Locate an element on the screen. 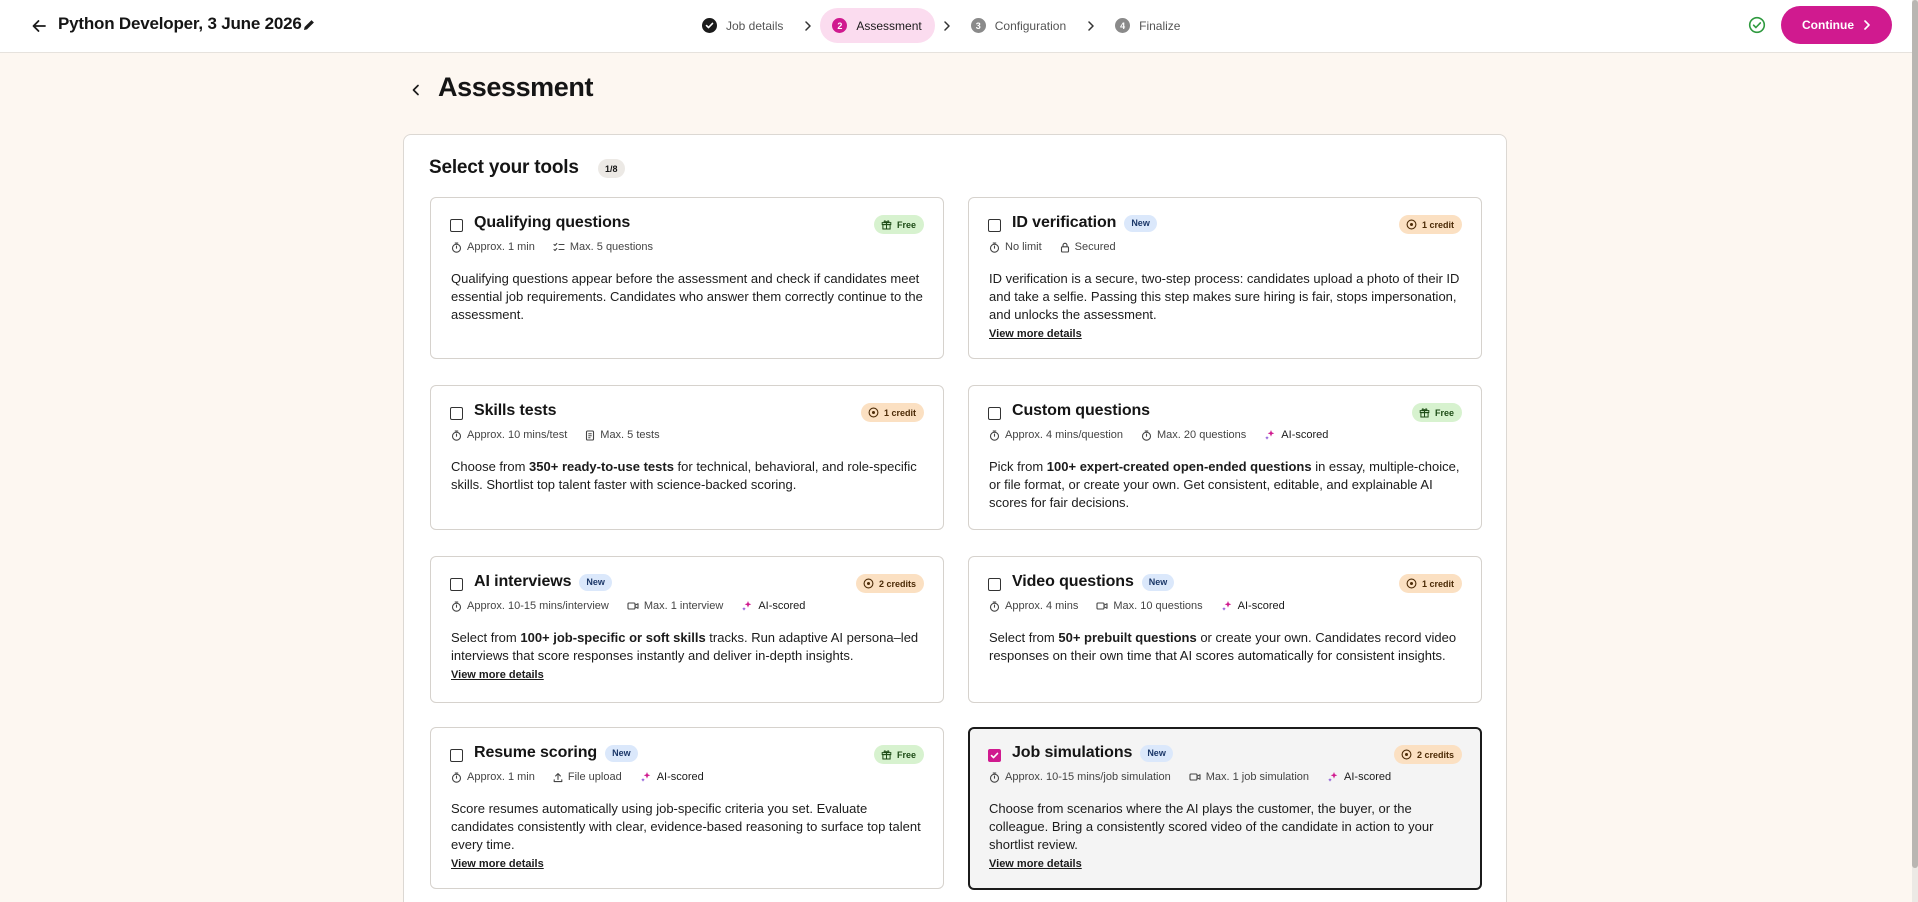  step-finalize: 4 Finalize is located at coordinates (1148, 25).